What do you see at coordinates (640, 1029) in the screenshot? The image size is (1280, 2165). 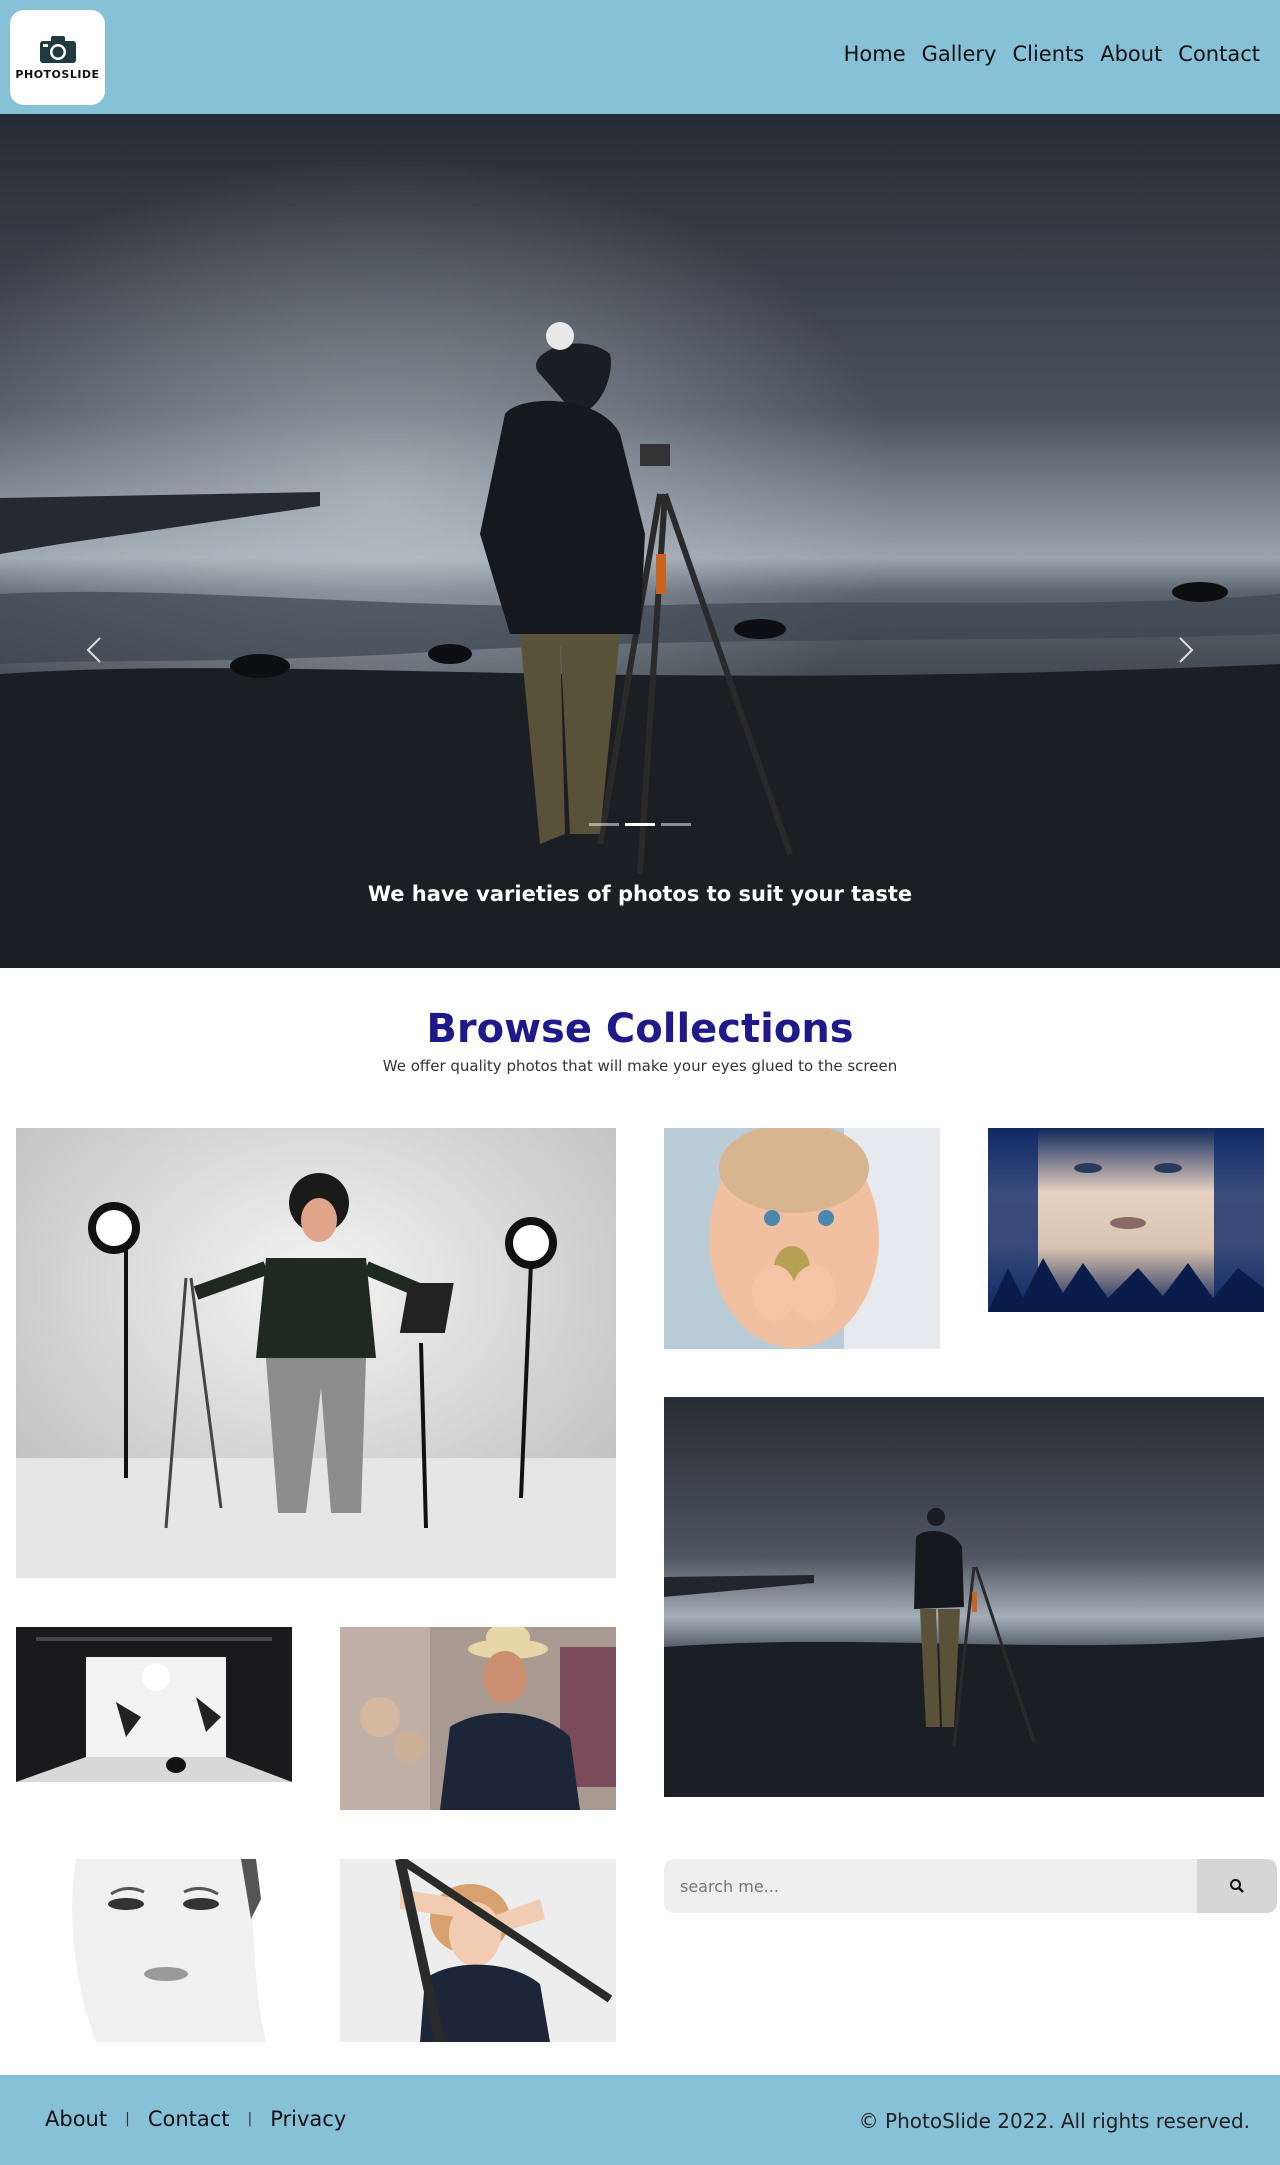 I see `section-title: Browse Collections` at bounding box center [640, 1029].